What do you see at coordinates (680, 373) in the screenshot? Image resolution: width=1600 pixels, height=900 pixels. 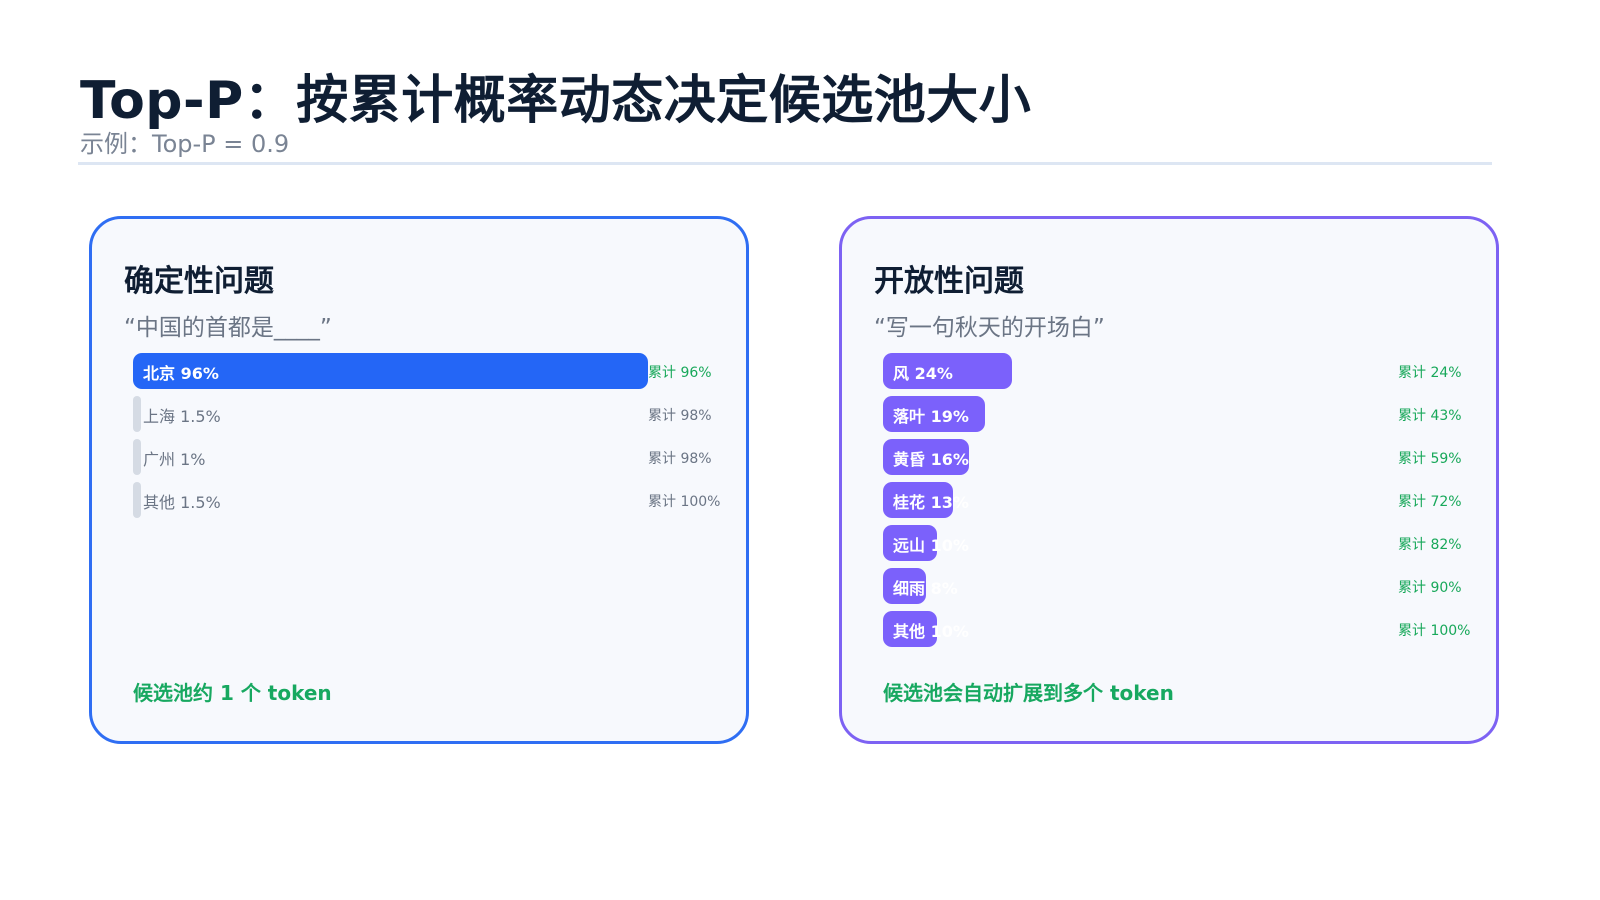 I see `cumulative-label: 累计 96%` at bounding box center [680, 373].